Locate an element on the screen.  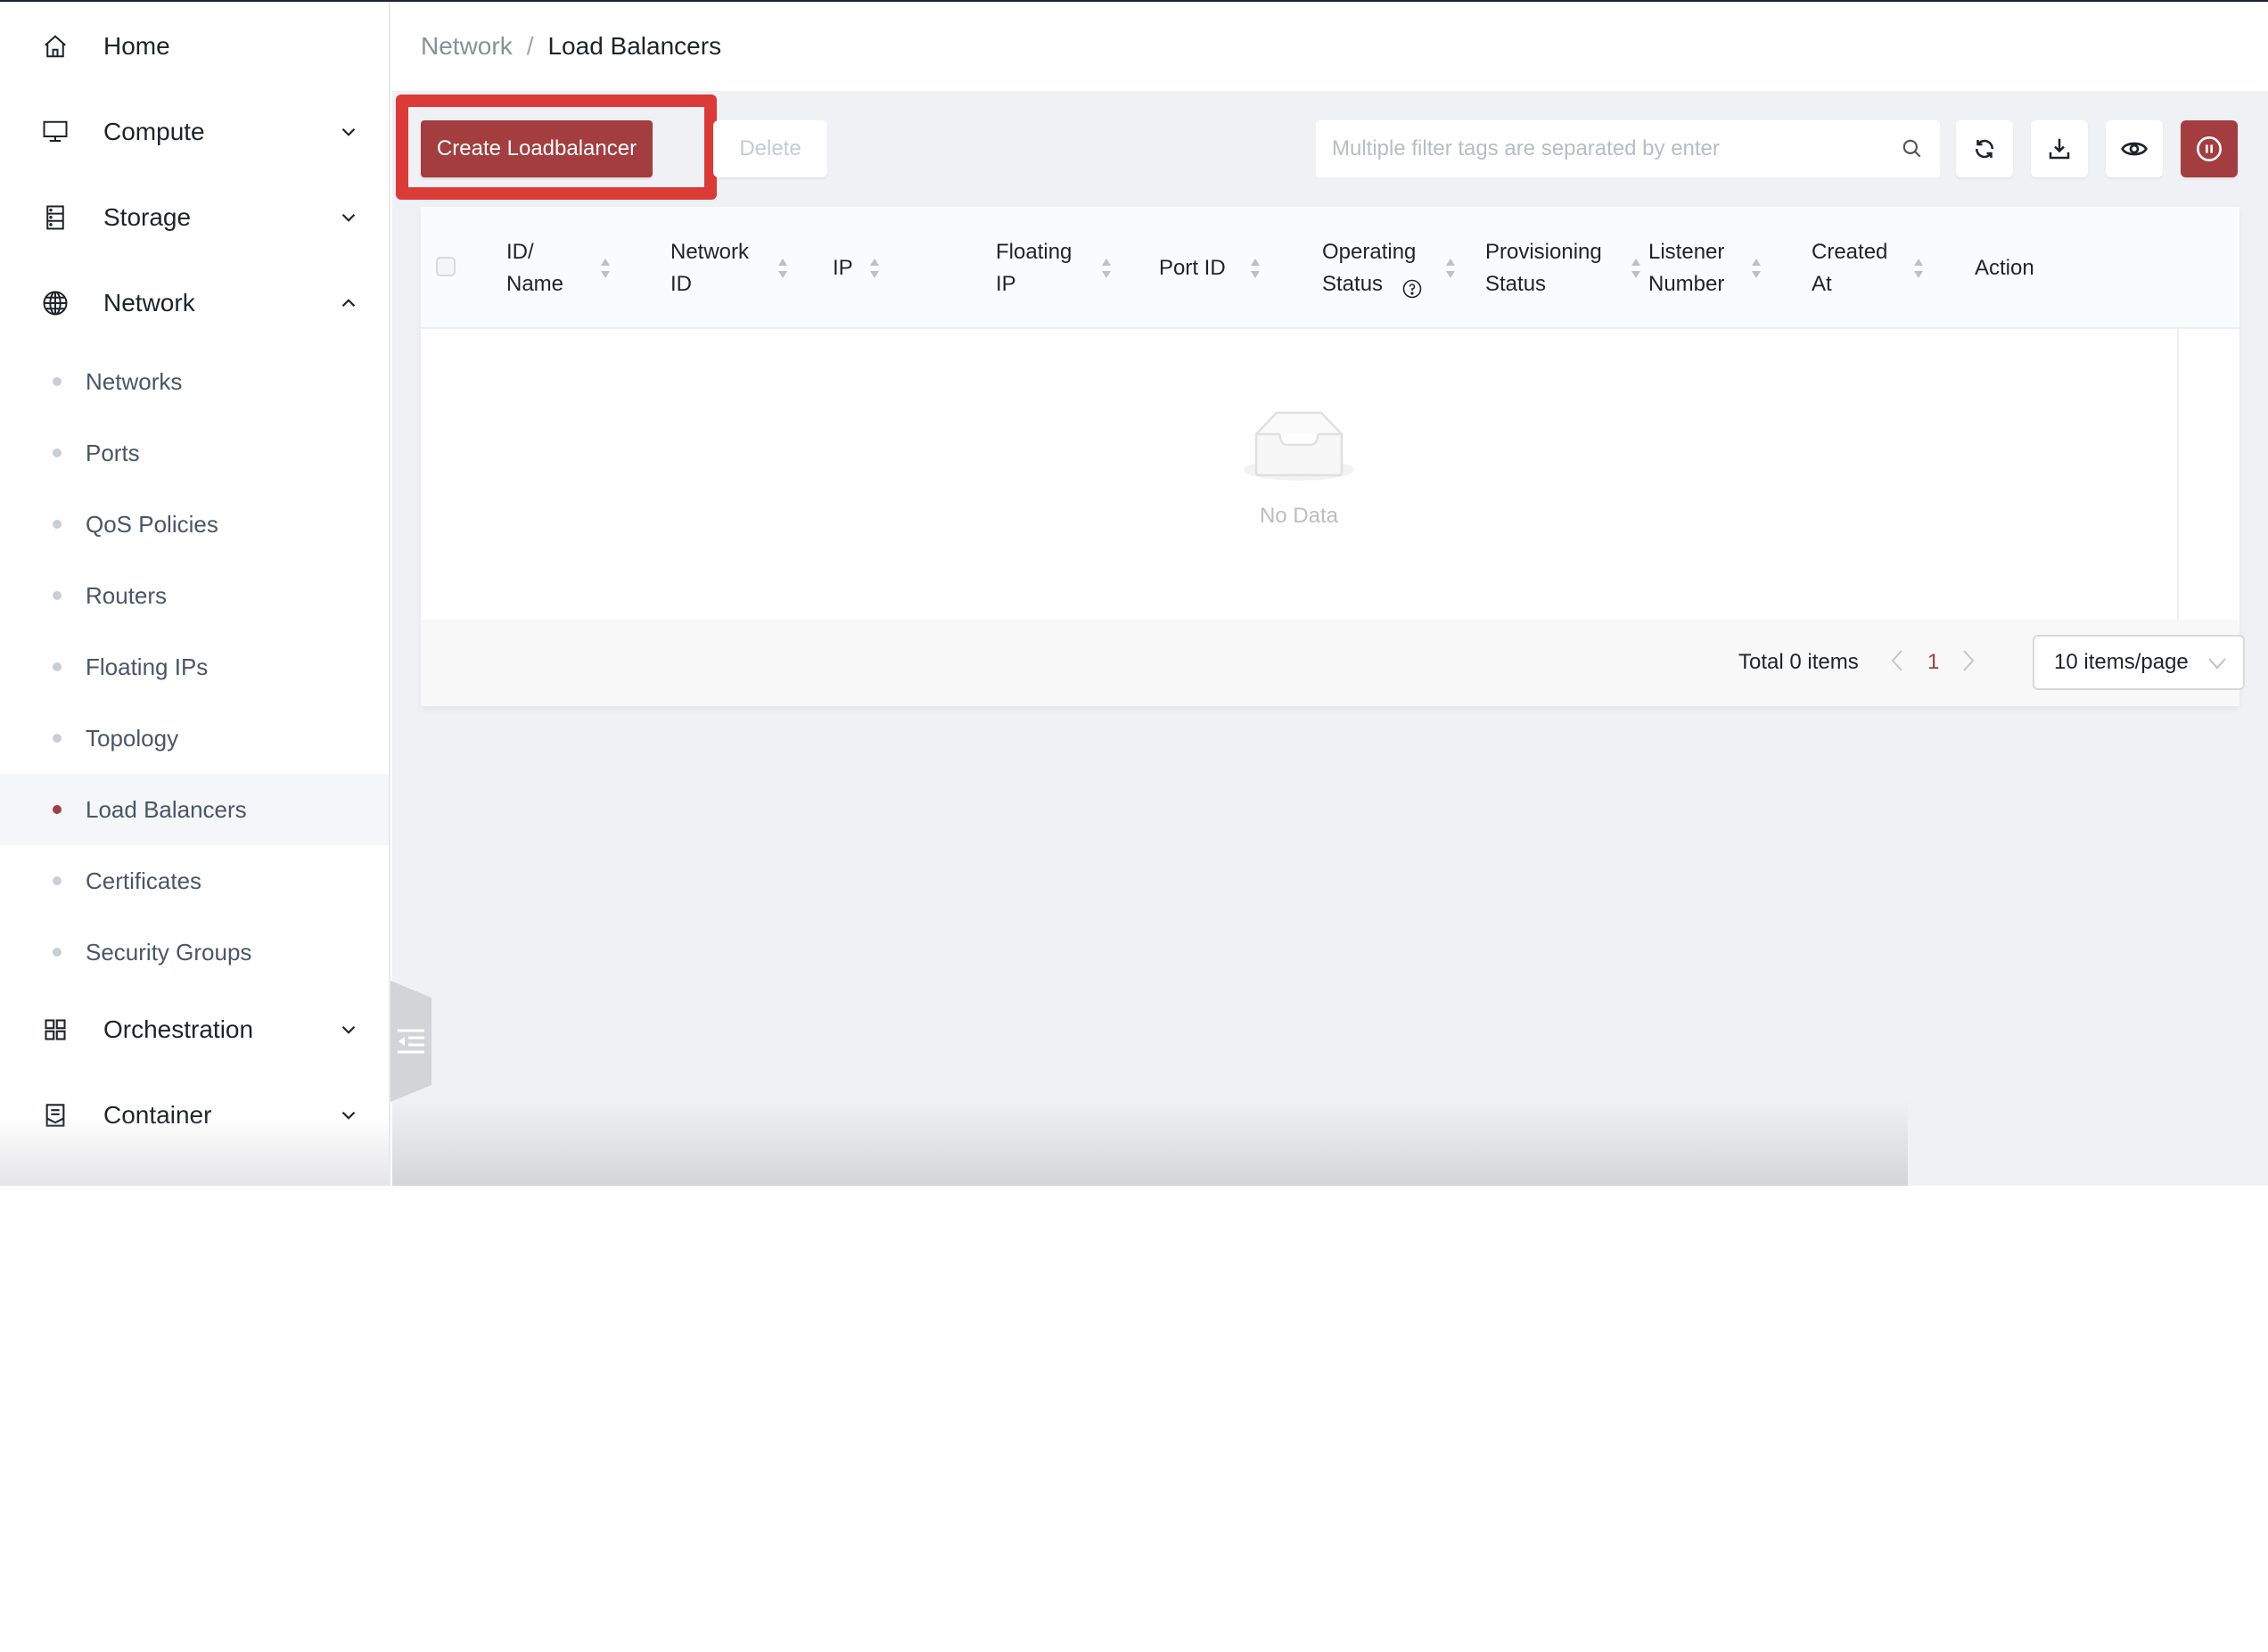
refresh-button is located at coordinates (1984, 148).